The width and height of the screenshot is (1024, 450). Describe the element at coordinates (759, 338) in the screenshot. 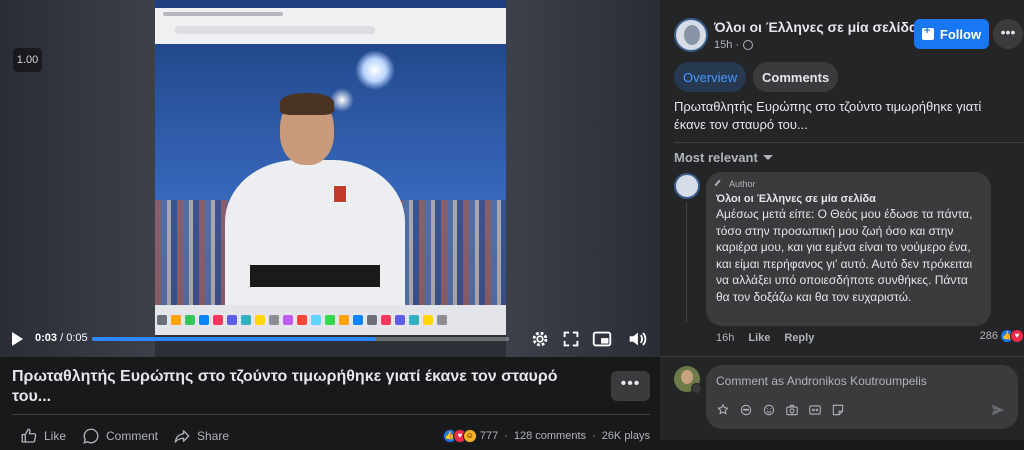

I see `comment-like-button: Like` at that location.